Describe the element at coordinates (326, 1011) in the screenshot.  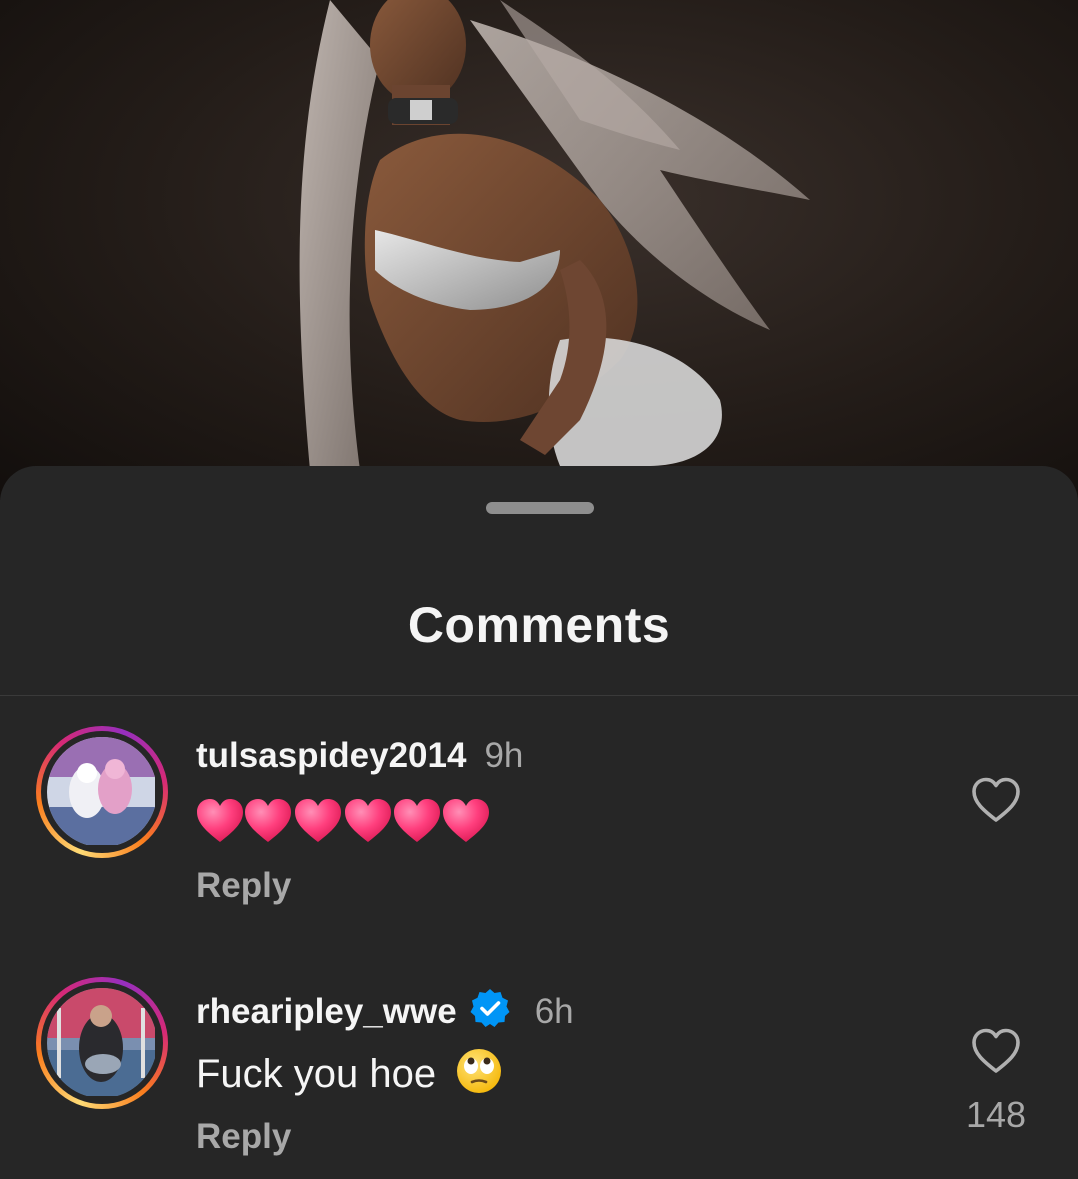
I see `comment-username: rhearipley_wwe` at that location.